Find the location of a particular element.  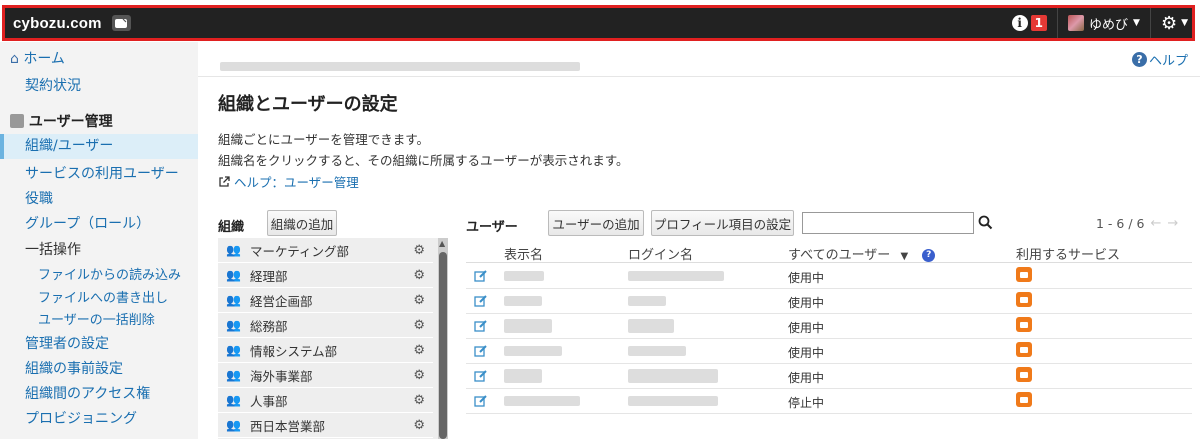

table-row: 停止中 is located at coordinates (829, 401).